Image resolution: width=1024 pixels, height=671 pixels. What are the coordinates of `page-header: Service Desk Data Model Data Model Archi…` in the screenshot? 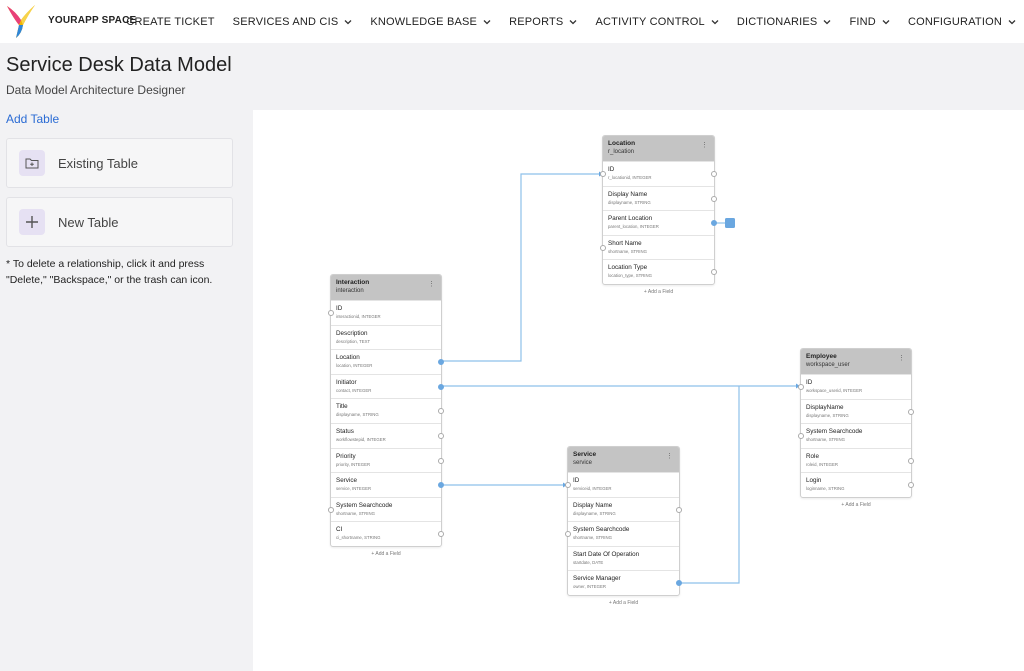 It's located at (512, 78).